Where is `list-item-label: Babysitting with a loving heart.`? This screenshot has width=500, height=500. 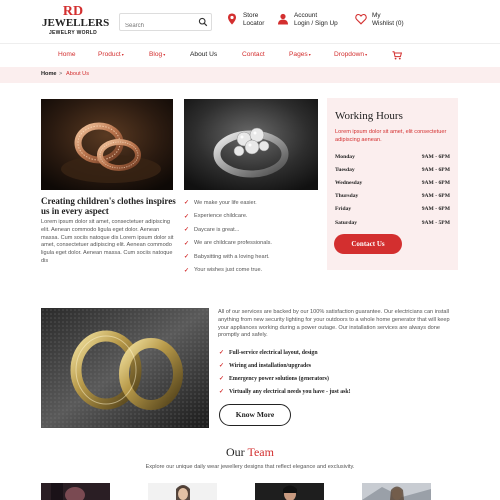
list-item-label: Babysitting with a loving heart. is located at coordinates (232, 256).